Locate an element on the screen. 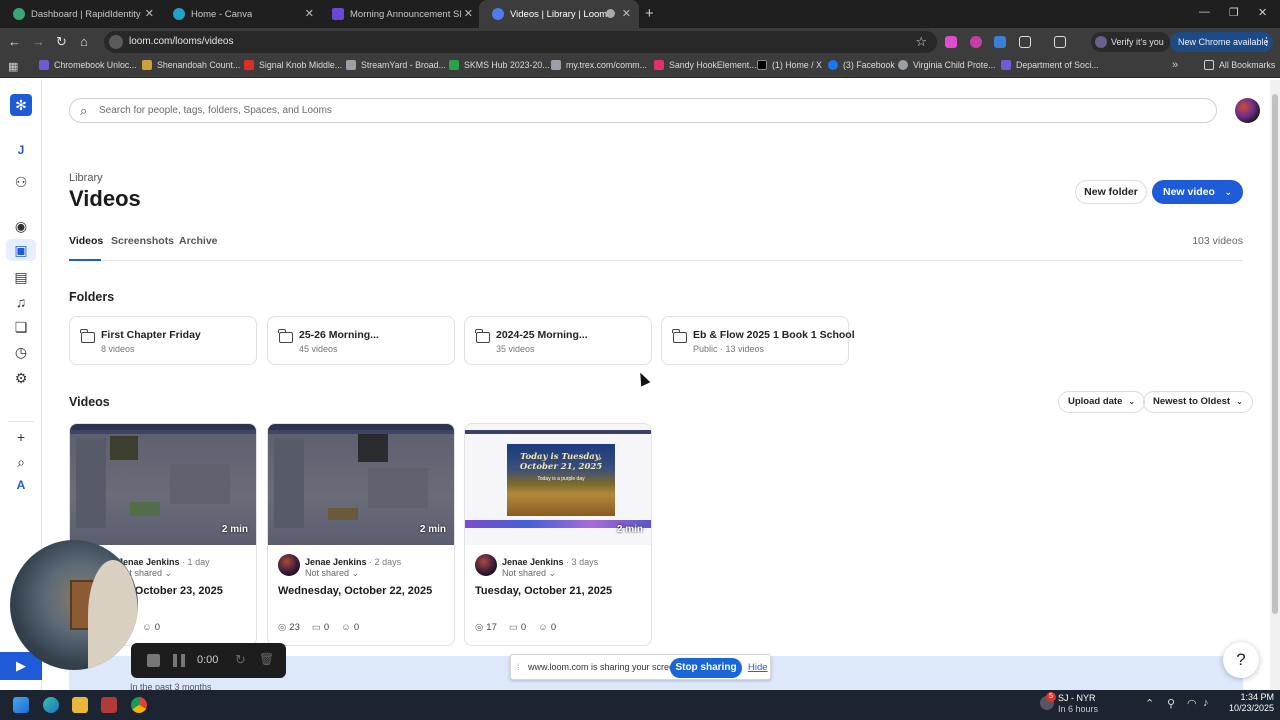 This screenshot has height=720, width=1280. volume-icon: ♪ is located at coordinates (1206, 703).